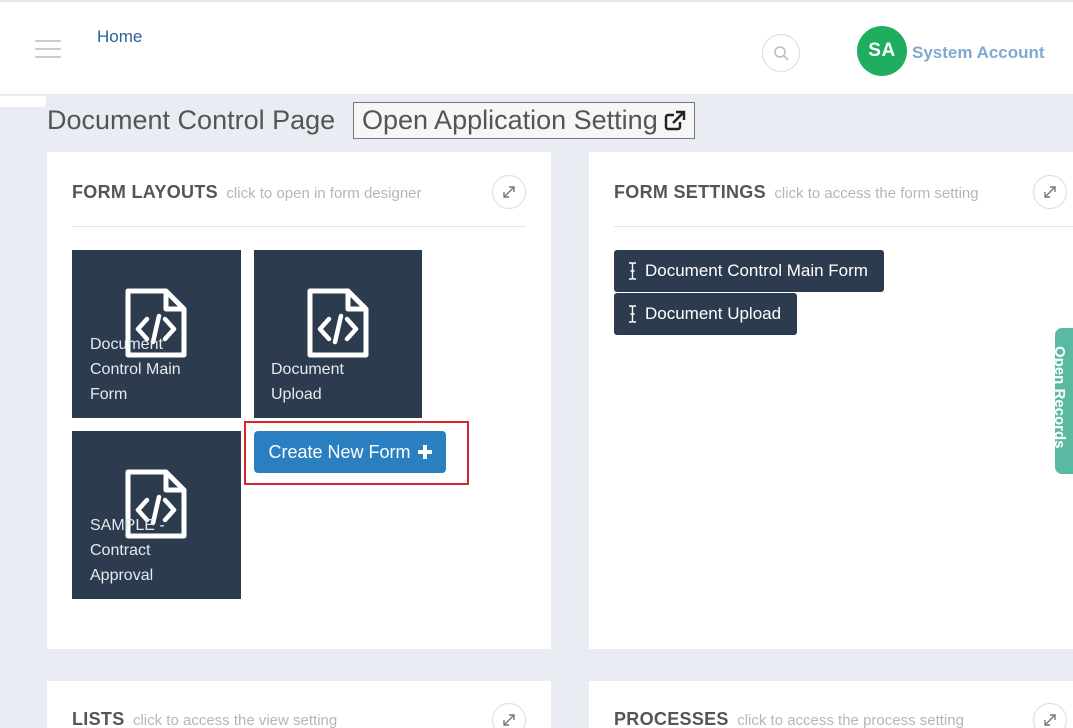 The height and width of the screenshot is (728, 1073). Describe the element at coordinates (324, 193) in the screenshot. I see `form-layouts-subtitle: click to open in form designer` at that location.